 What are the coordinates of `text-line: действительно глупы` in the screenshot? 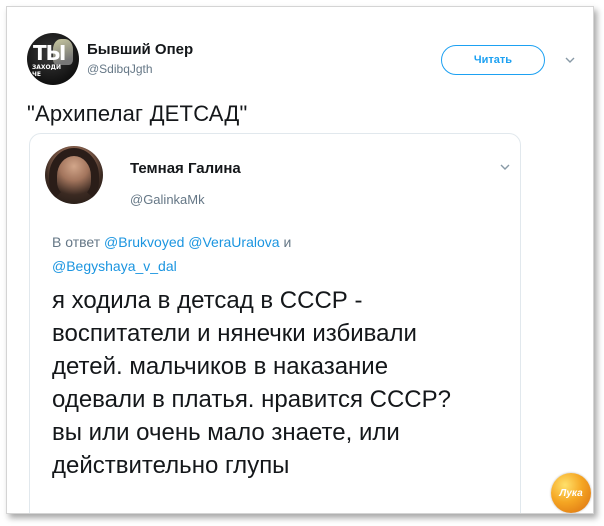 It's located at (171, 465).